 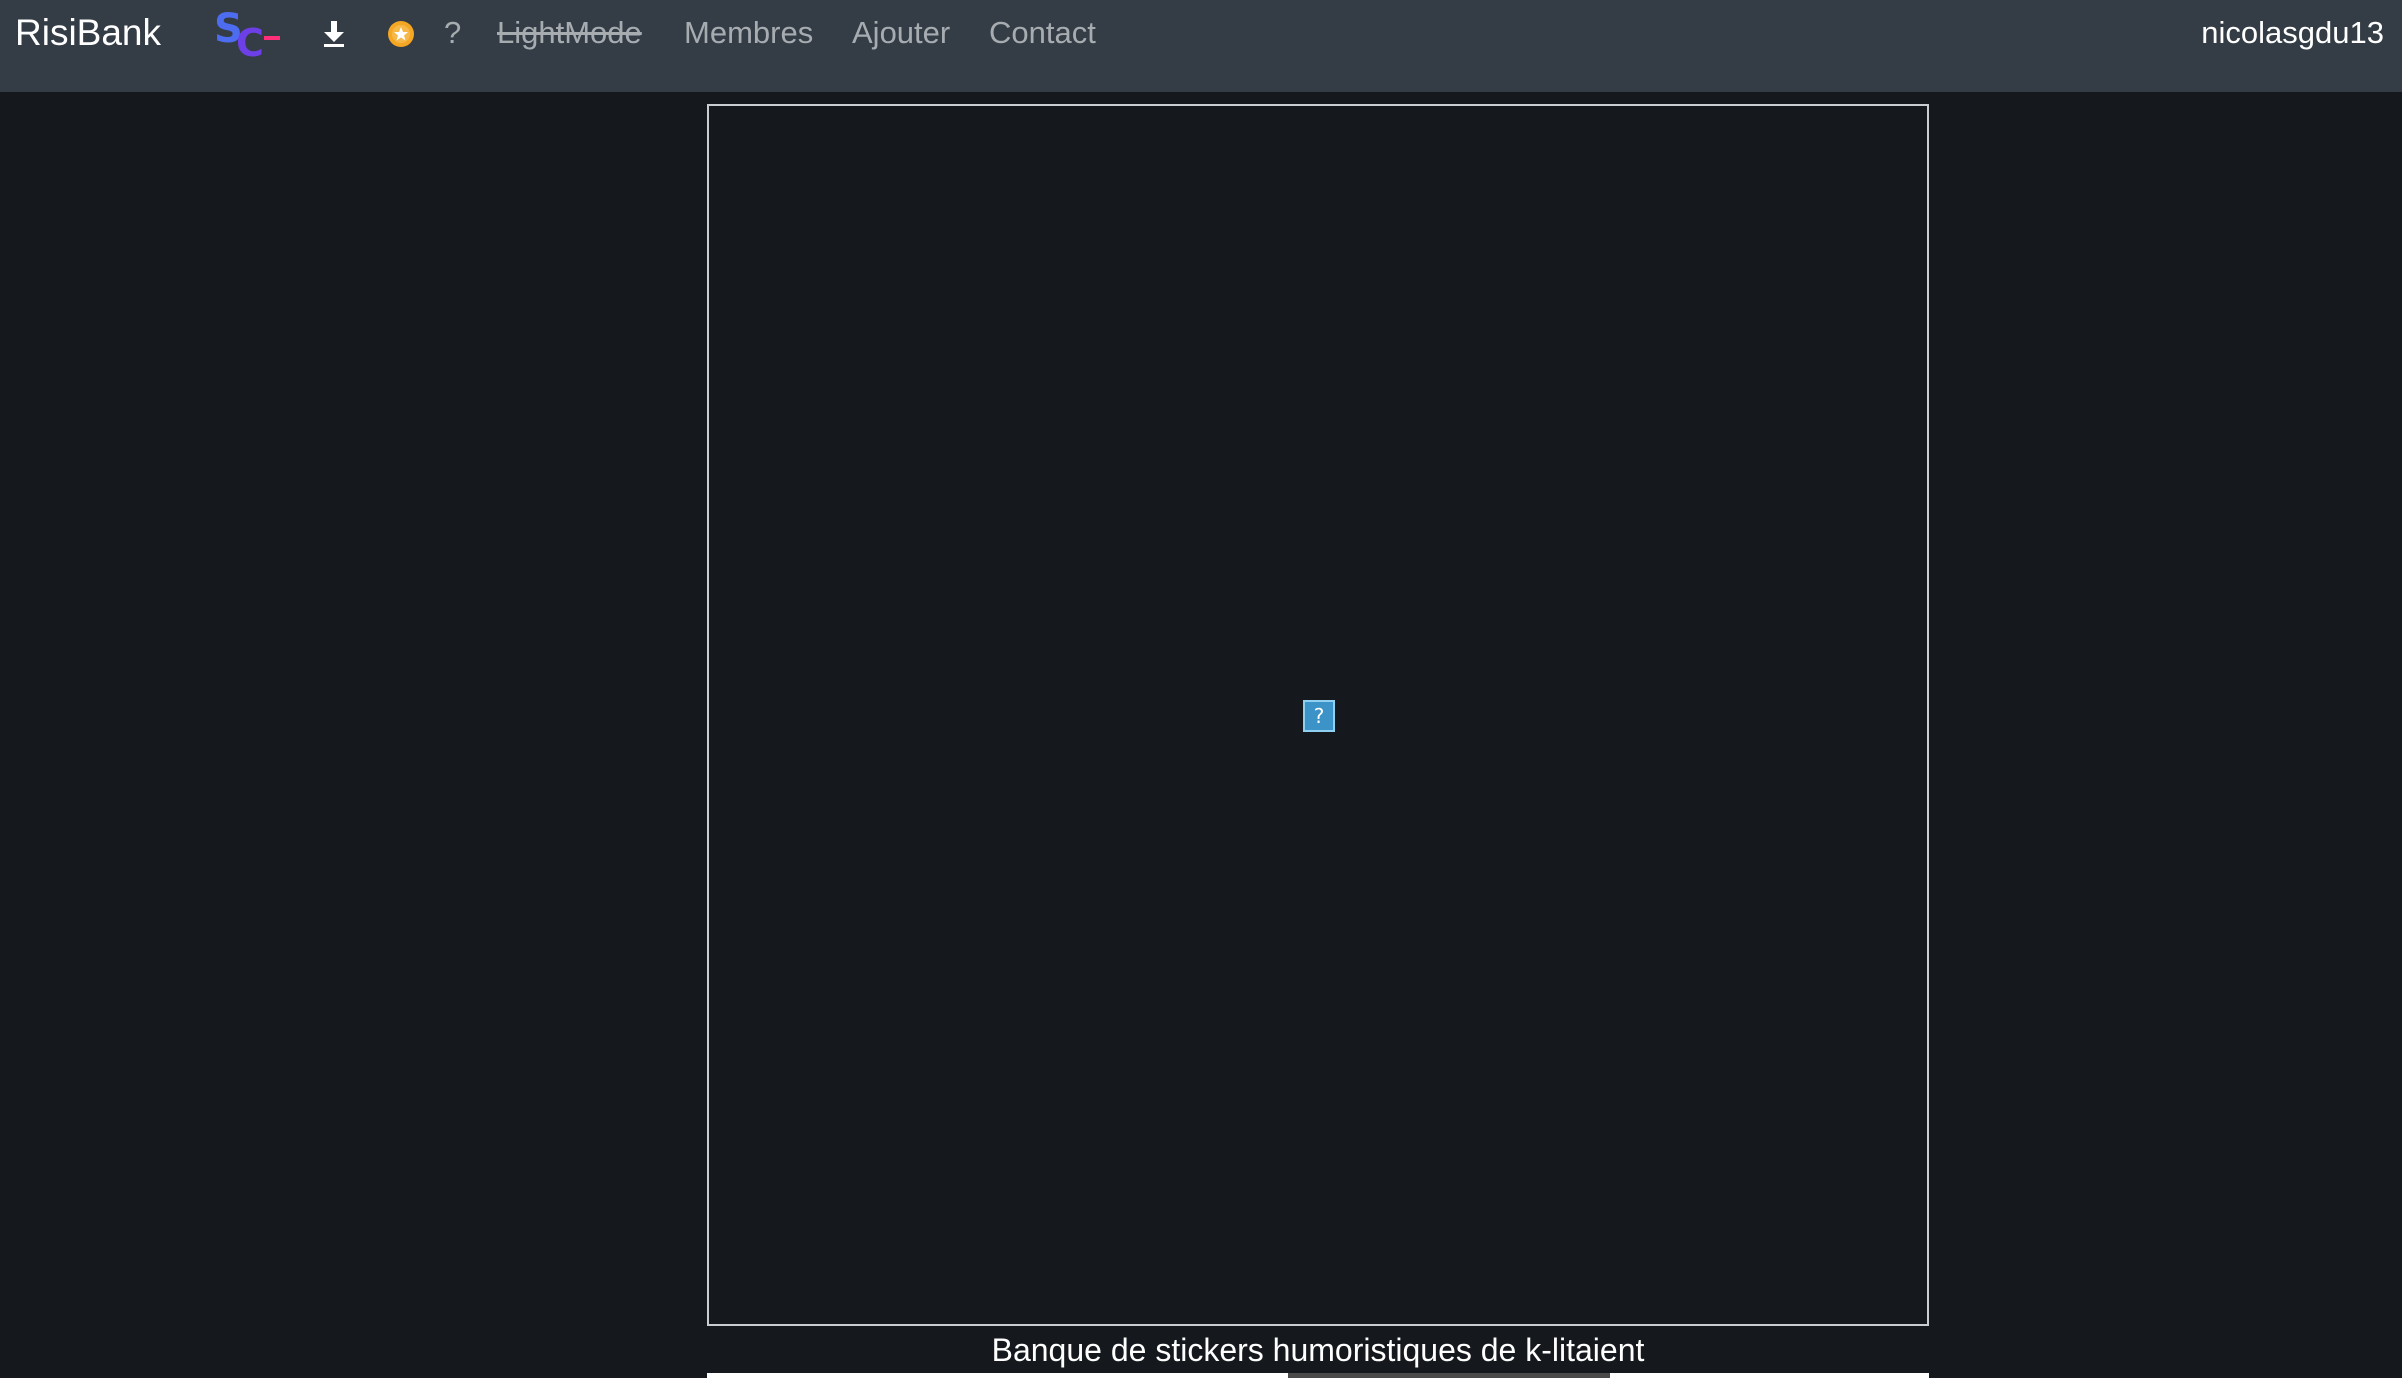 I want to click on contact-link: Contact, so click(x=1042, y=33).